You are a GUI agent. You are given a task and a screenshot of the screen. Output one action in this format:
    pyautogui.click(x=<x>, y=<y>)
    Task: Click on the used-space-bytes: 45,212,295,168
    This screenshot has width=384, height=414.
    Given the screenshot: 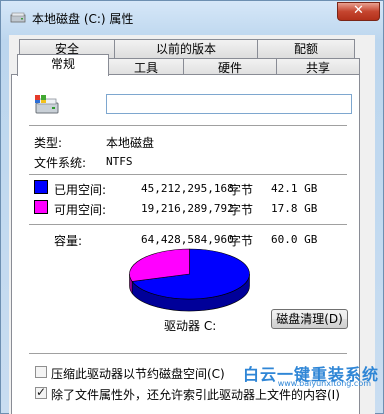 What is the action you would take?
    pyautogui.click(x=187, y=188)
    